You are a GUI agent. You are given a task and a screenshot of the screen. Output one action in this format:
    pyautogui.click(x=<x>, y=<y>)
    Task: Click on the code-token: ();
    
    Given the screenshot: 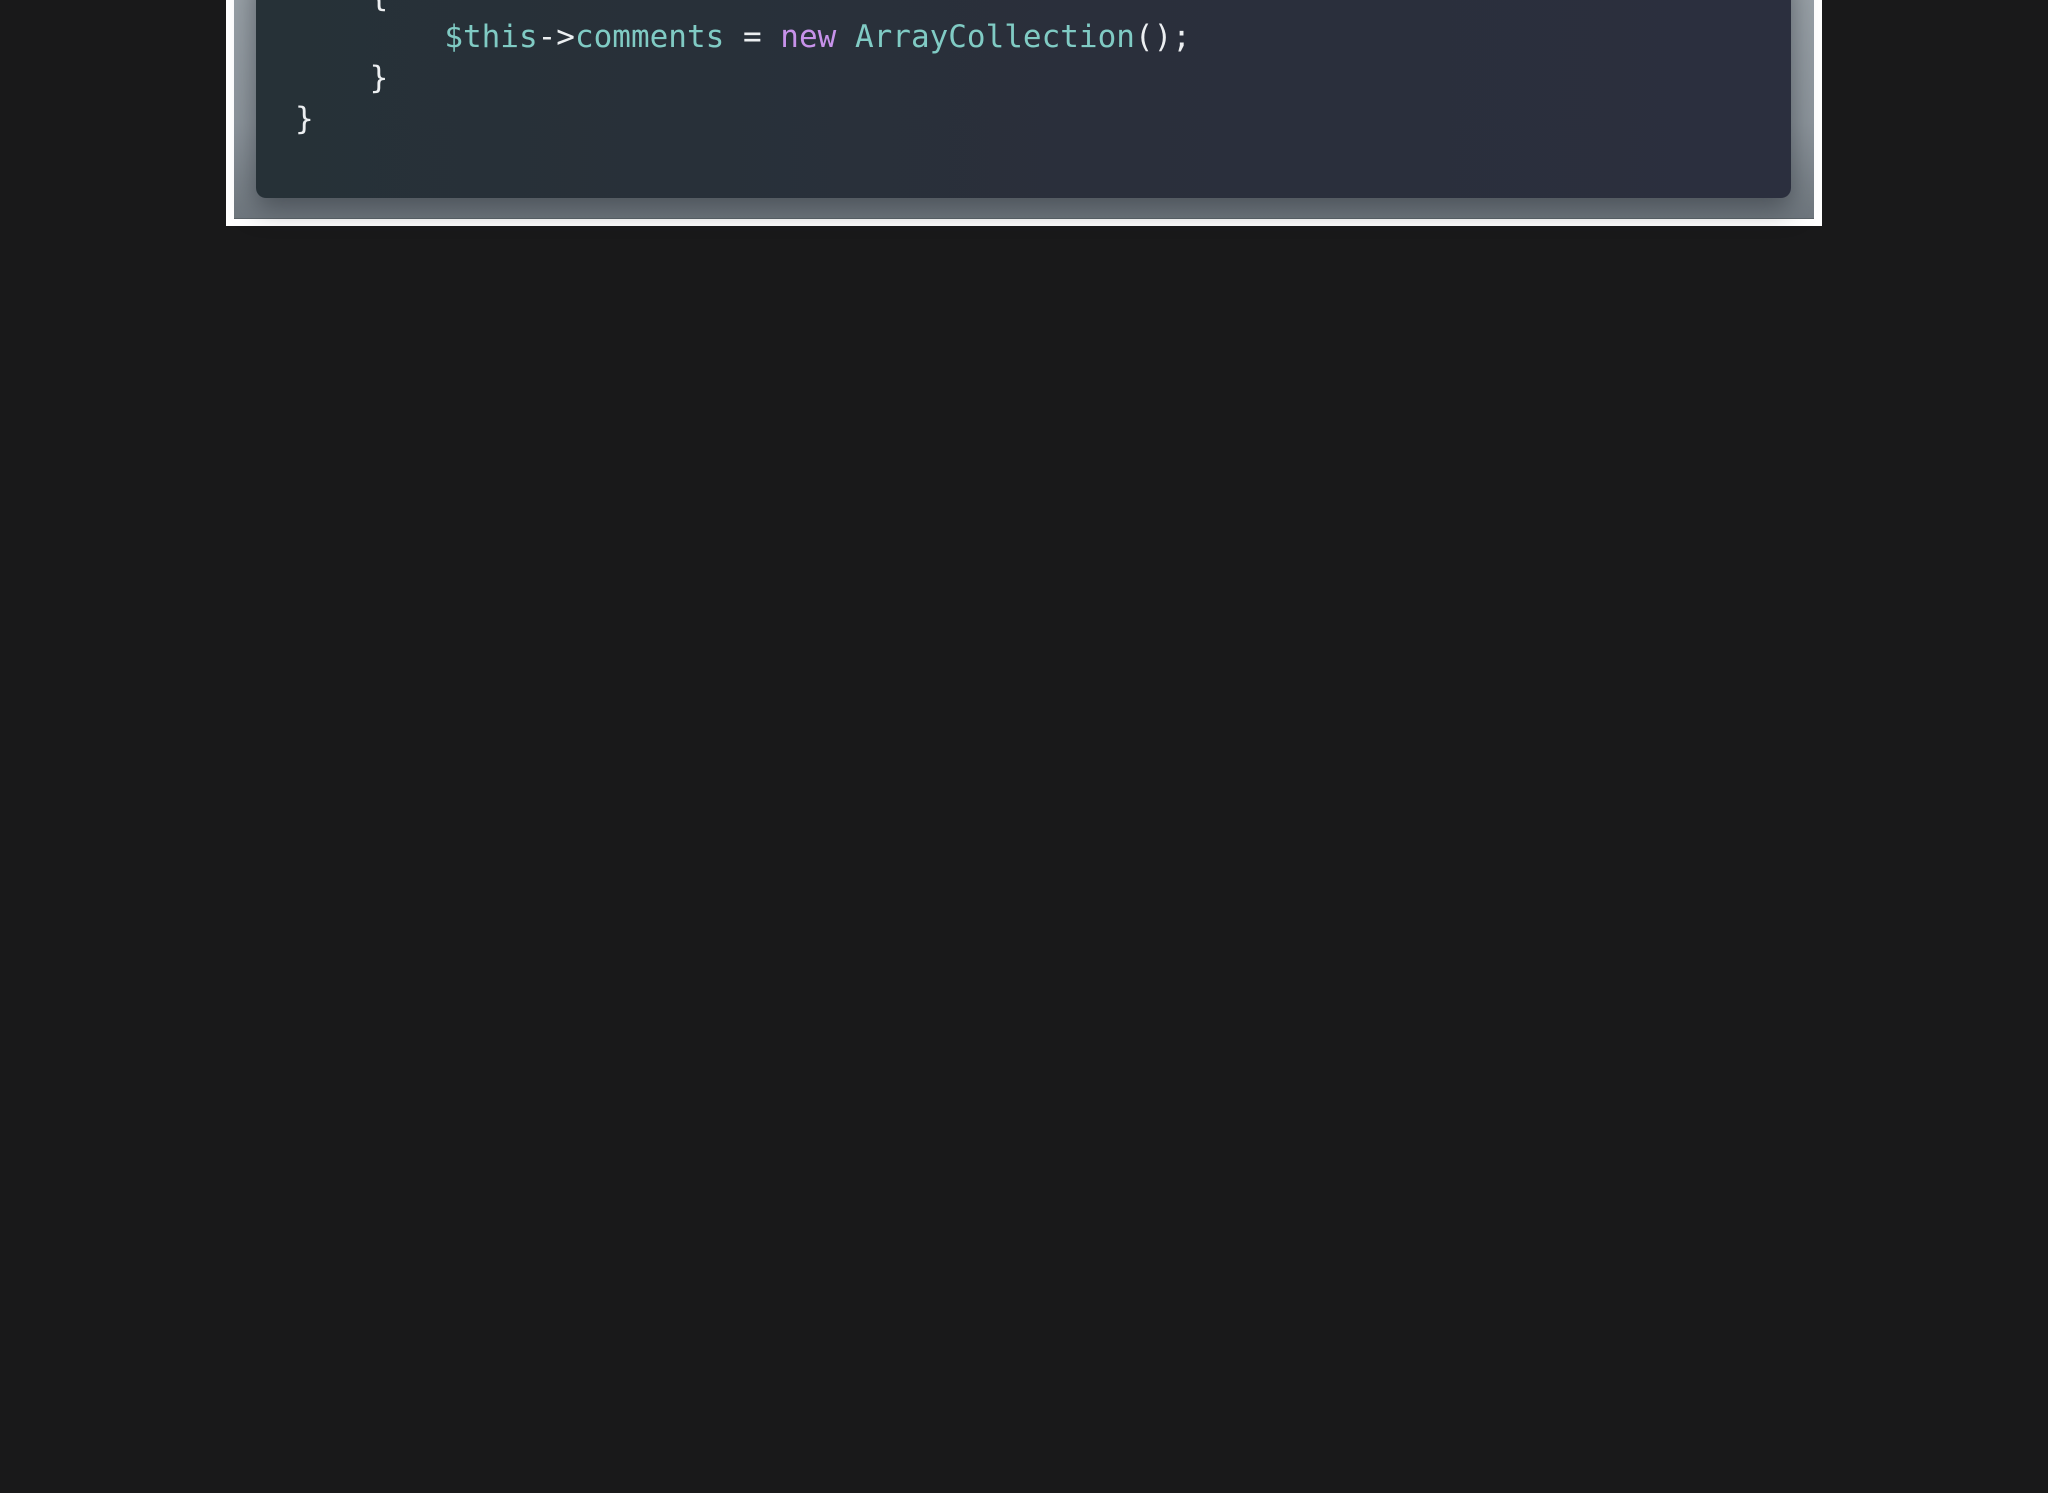 What is the action you would take?
    pyautogui.click(x=1162, y=37)
    